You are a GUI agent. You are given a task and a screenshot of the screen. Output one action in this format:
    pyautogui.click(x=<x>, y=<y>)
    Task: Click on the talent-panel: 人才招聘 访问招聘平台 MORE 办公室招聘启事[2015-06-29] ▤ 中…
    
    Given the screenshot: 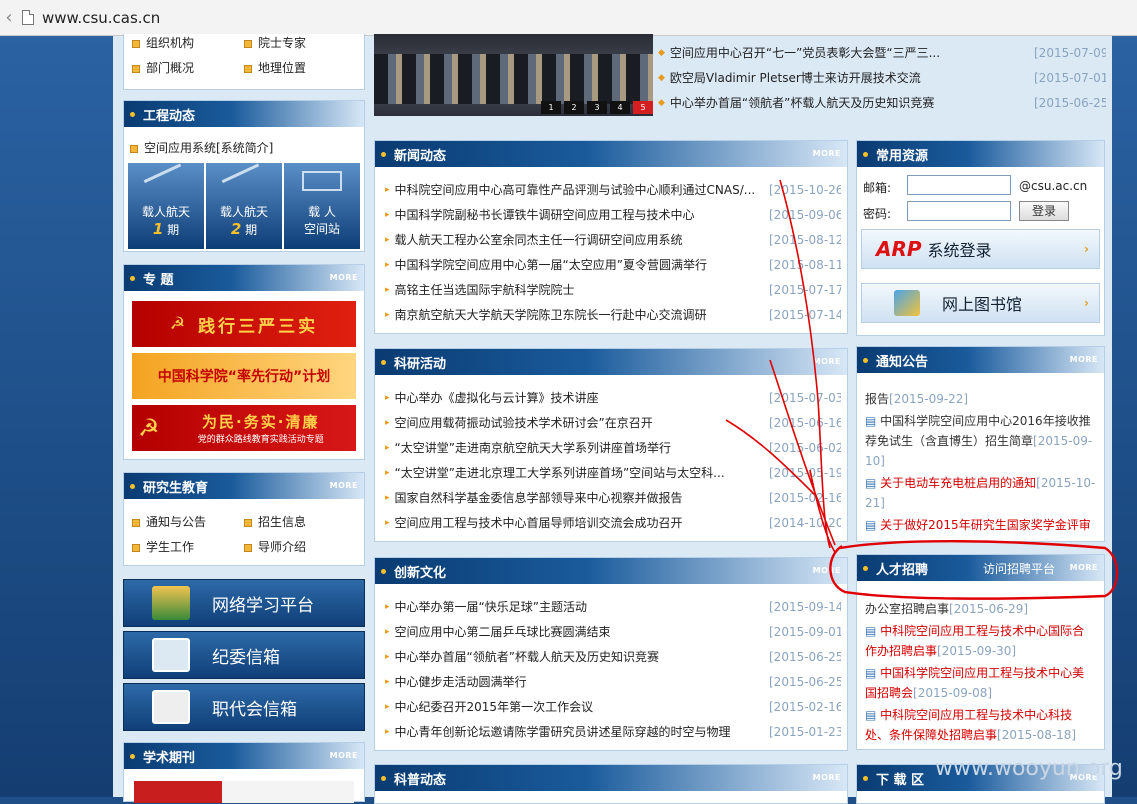 What is the action you would take?
    pyautogui.click(x=980, y=652)
    